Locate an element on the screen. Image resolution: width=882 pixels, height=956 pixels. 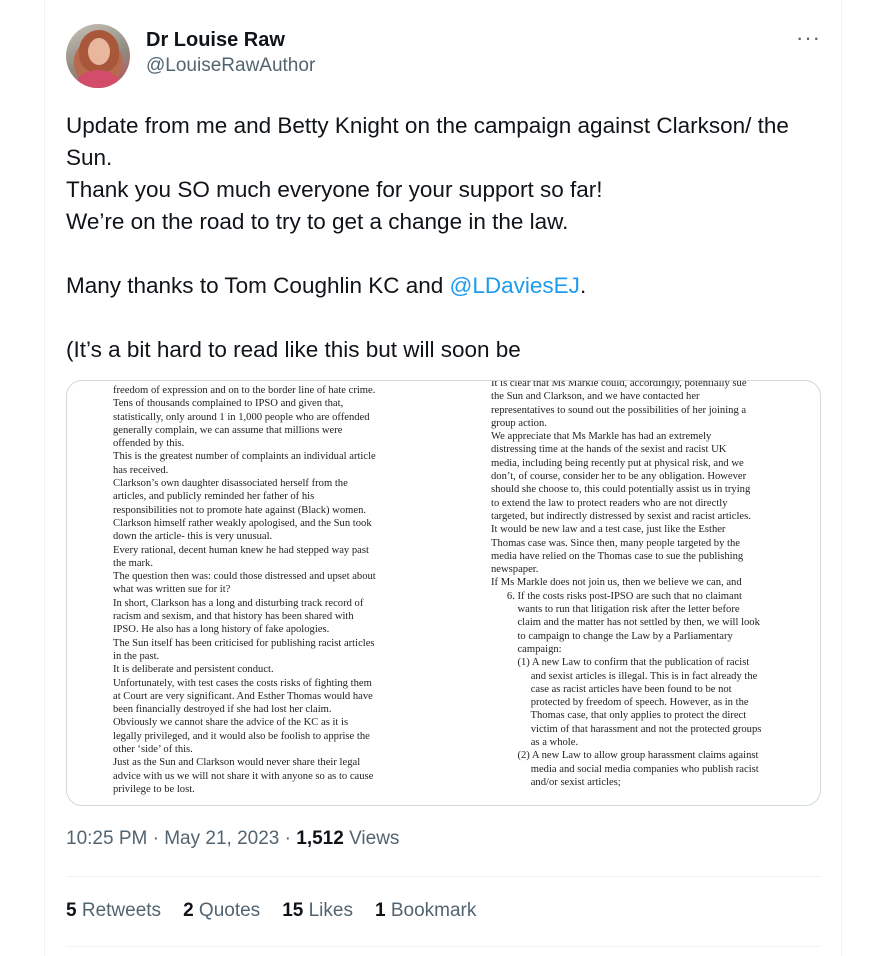
tweet-time: 10:25 PM is located at coordinates (106, 838).